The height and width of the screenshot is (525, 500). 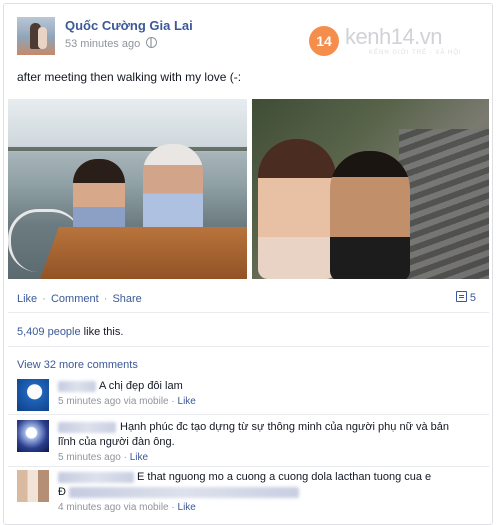 I want to click on comment-time: 4 minutes ago via mobile, so click(x=113, y=507).